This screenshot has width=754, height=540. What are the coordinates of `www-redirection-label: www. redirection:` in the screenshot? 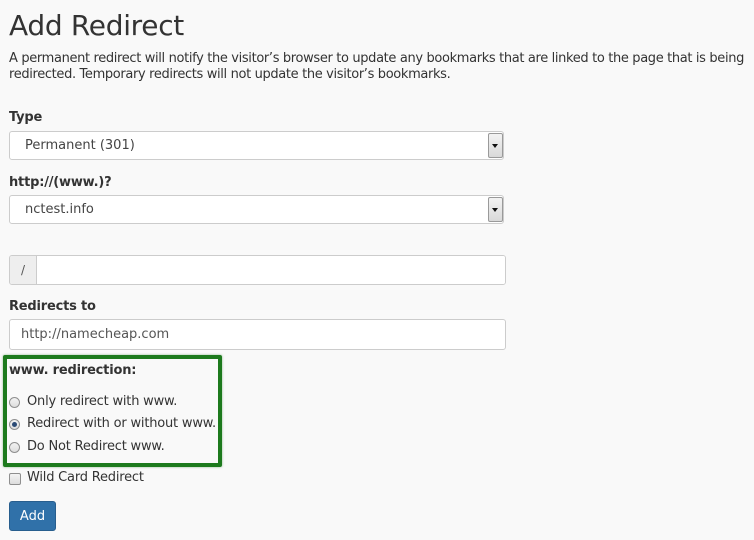 It's located at (73, 370).